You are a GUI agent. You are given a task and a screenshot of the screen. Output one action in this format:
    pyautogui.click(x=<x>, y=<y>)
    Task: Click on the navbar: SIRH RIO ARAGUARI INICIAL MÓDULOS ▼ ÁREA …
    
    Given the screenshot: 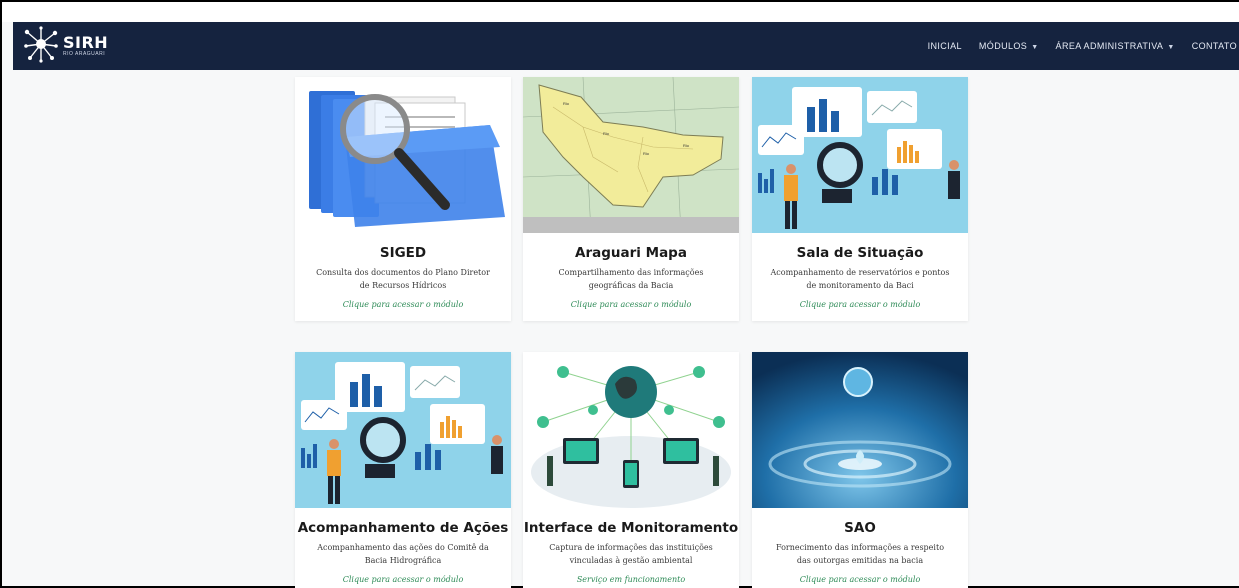 What is the action you would take?
    pyautogui.click(x=626, y=46)
    